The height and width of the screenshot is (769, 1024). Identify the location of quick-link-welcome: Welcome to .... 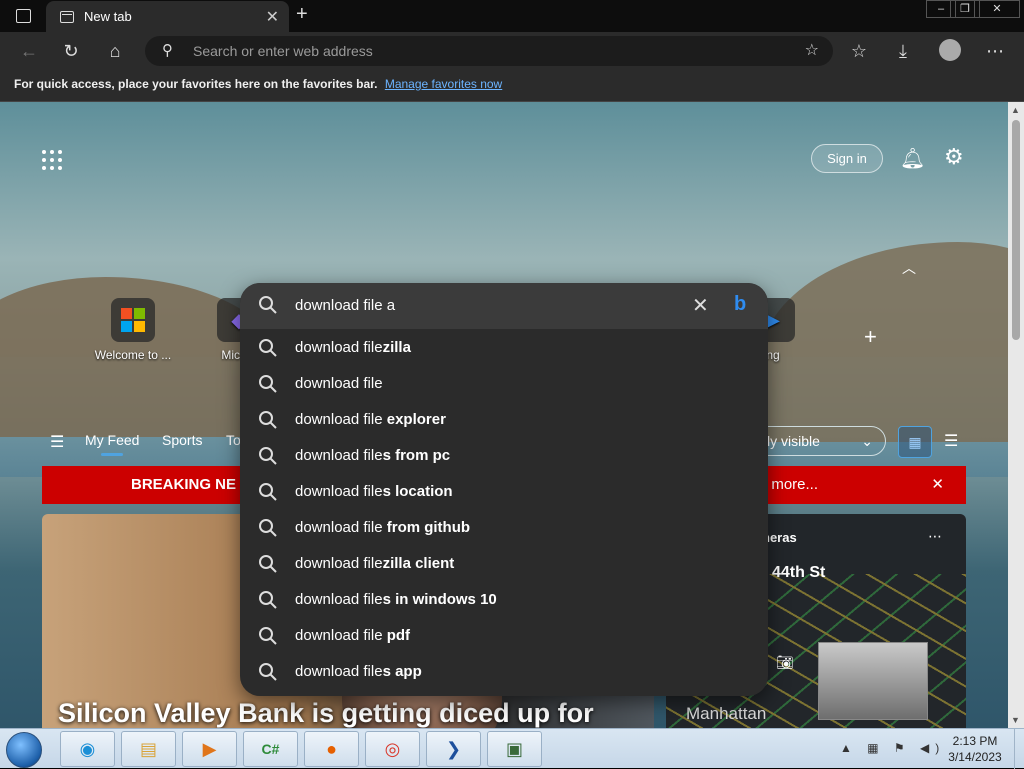
(133, 330).